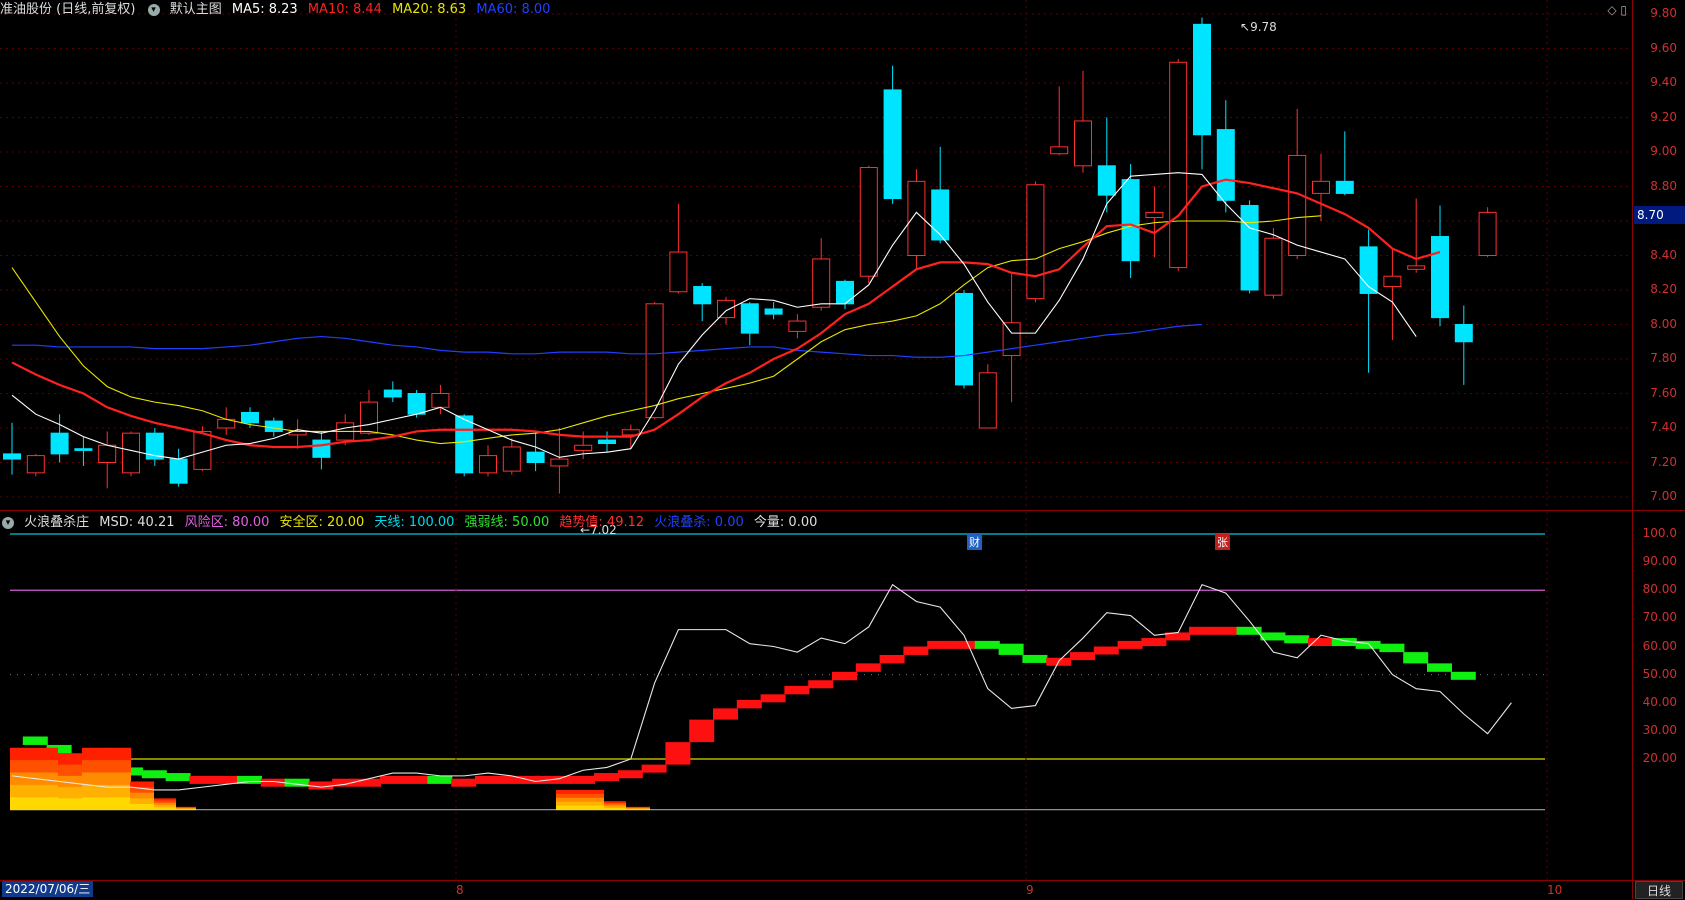 This screenshot has height=900, width=1685. What do you see at coordinates (1659, 890) in the screenshot?
I see `period-button: 日线` at bounding box center [1659, 890].